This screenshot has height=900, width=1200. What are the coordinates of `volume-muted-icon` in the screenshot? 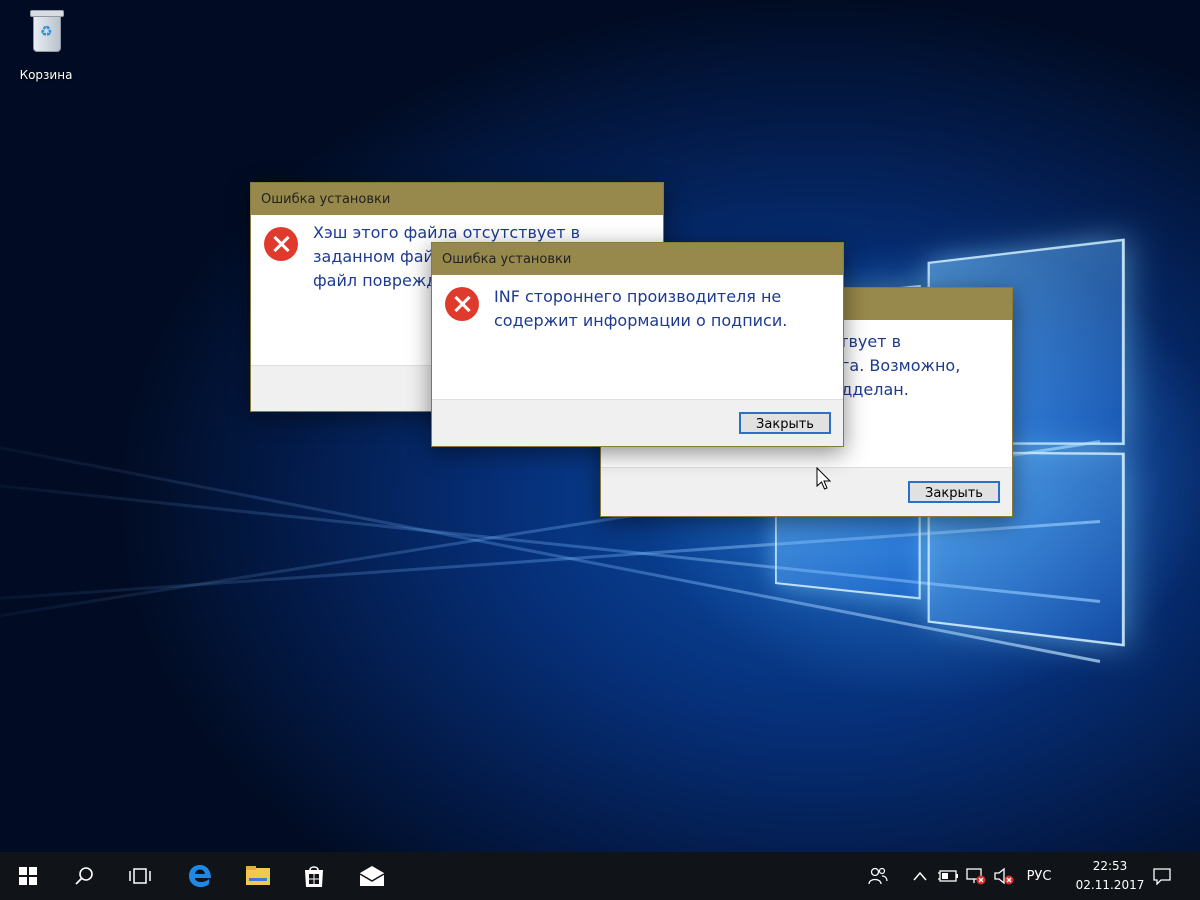 It's located at (1004, 876).